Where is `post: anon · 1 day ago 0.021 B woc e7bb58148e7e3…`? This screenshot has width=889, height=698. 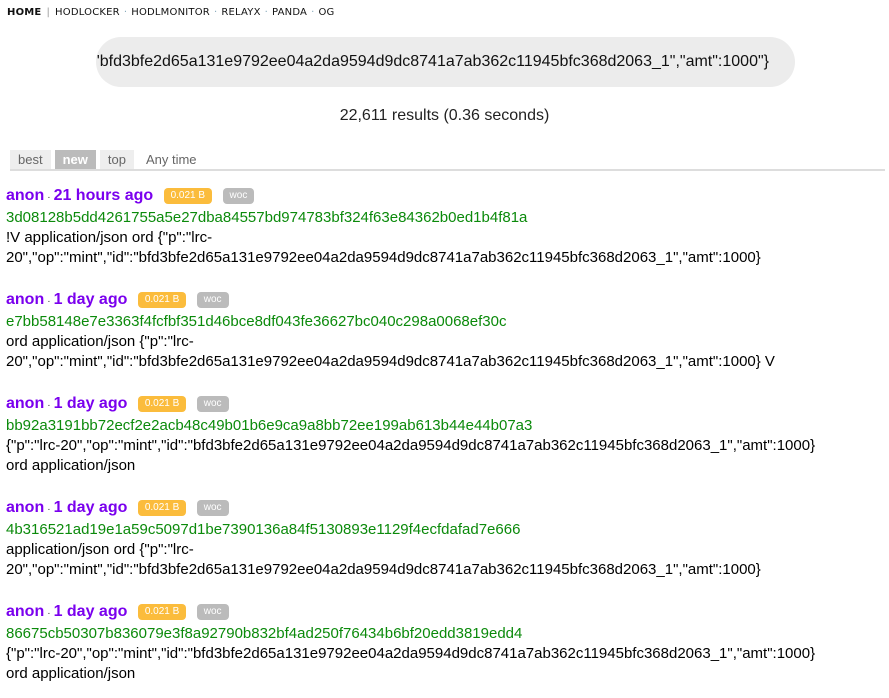 post: anon · 1 day ago 0.021 B woc e7bb58148e7e3… is located at coordinates (390, 331).